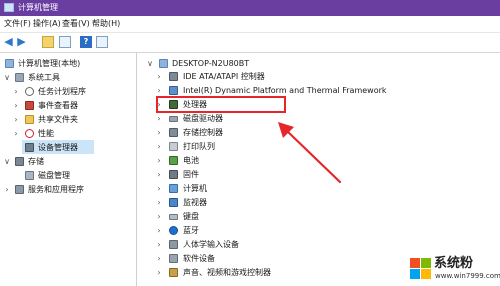  I want to click on highlight-box, so click(221, 104).